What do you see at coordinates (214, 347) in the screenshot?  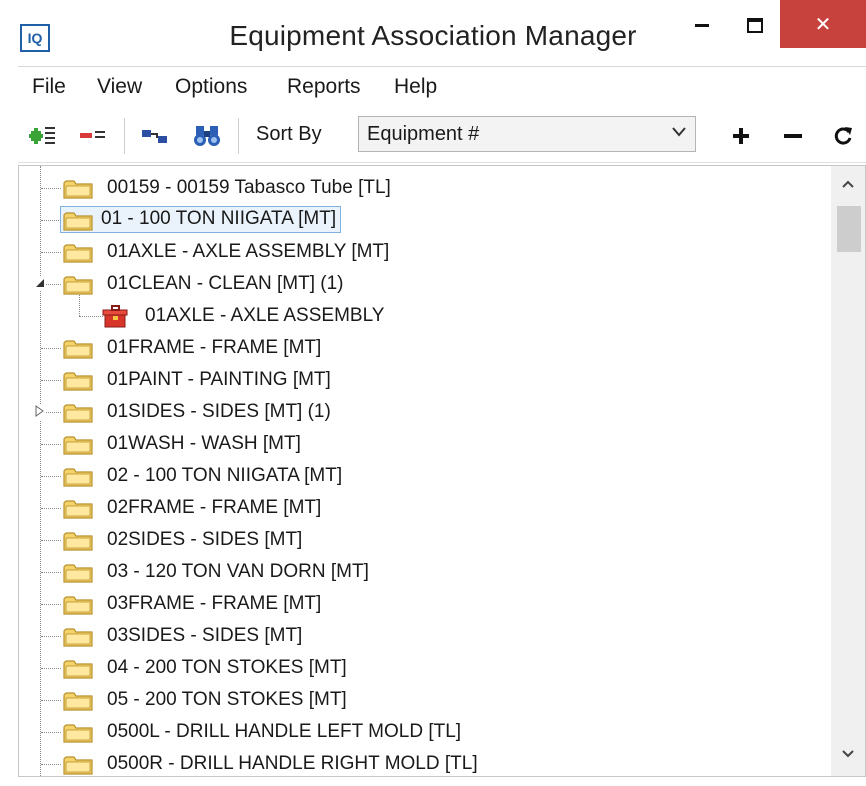 I see `tree-item-label: 01FRAME - FRAME [MT]` at bounding box center [214, 347].